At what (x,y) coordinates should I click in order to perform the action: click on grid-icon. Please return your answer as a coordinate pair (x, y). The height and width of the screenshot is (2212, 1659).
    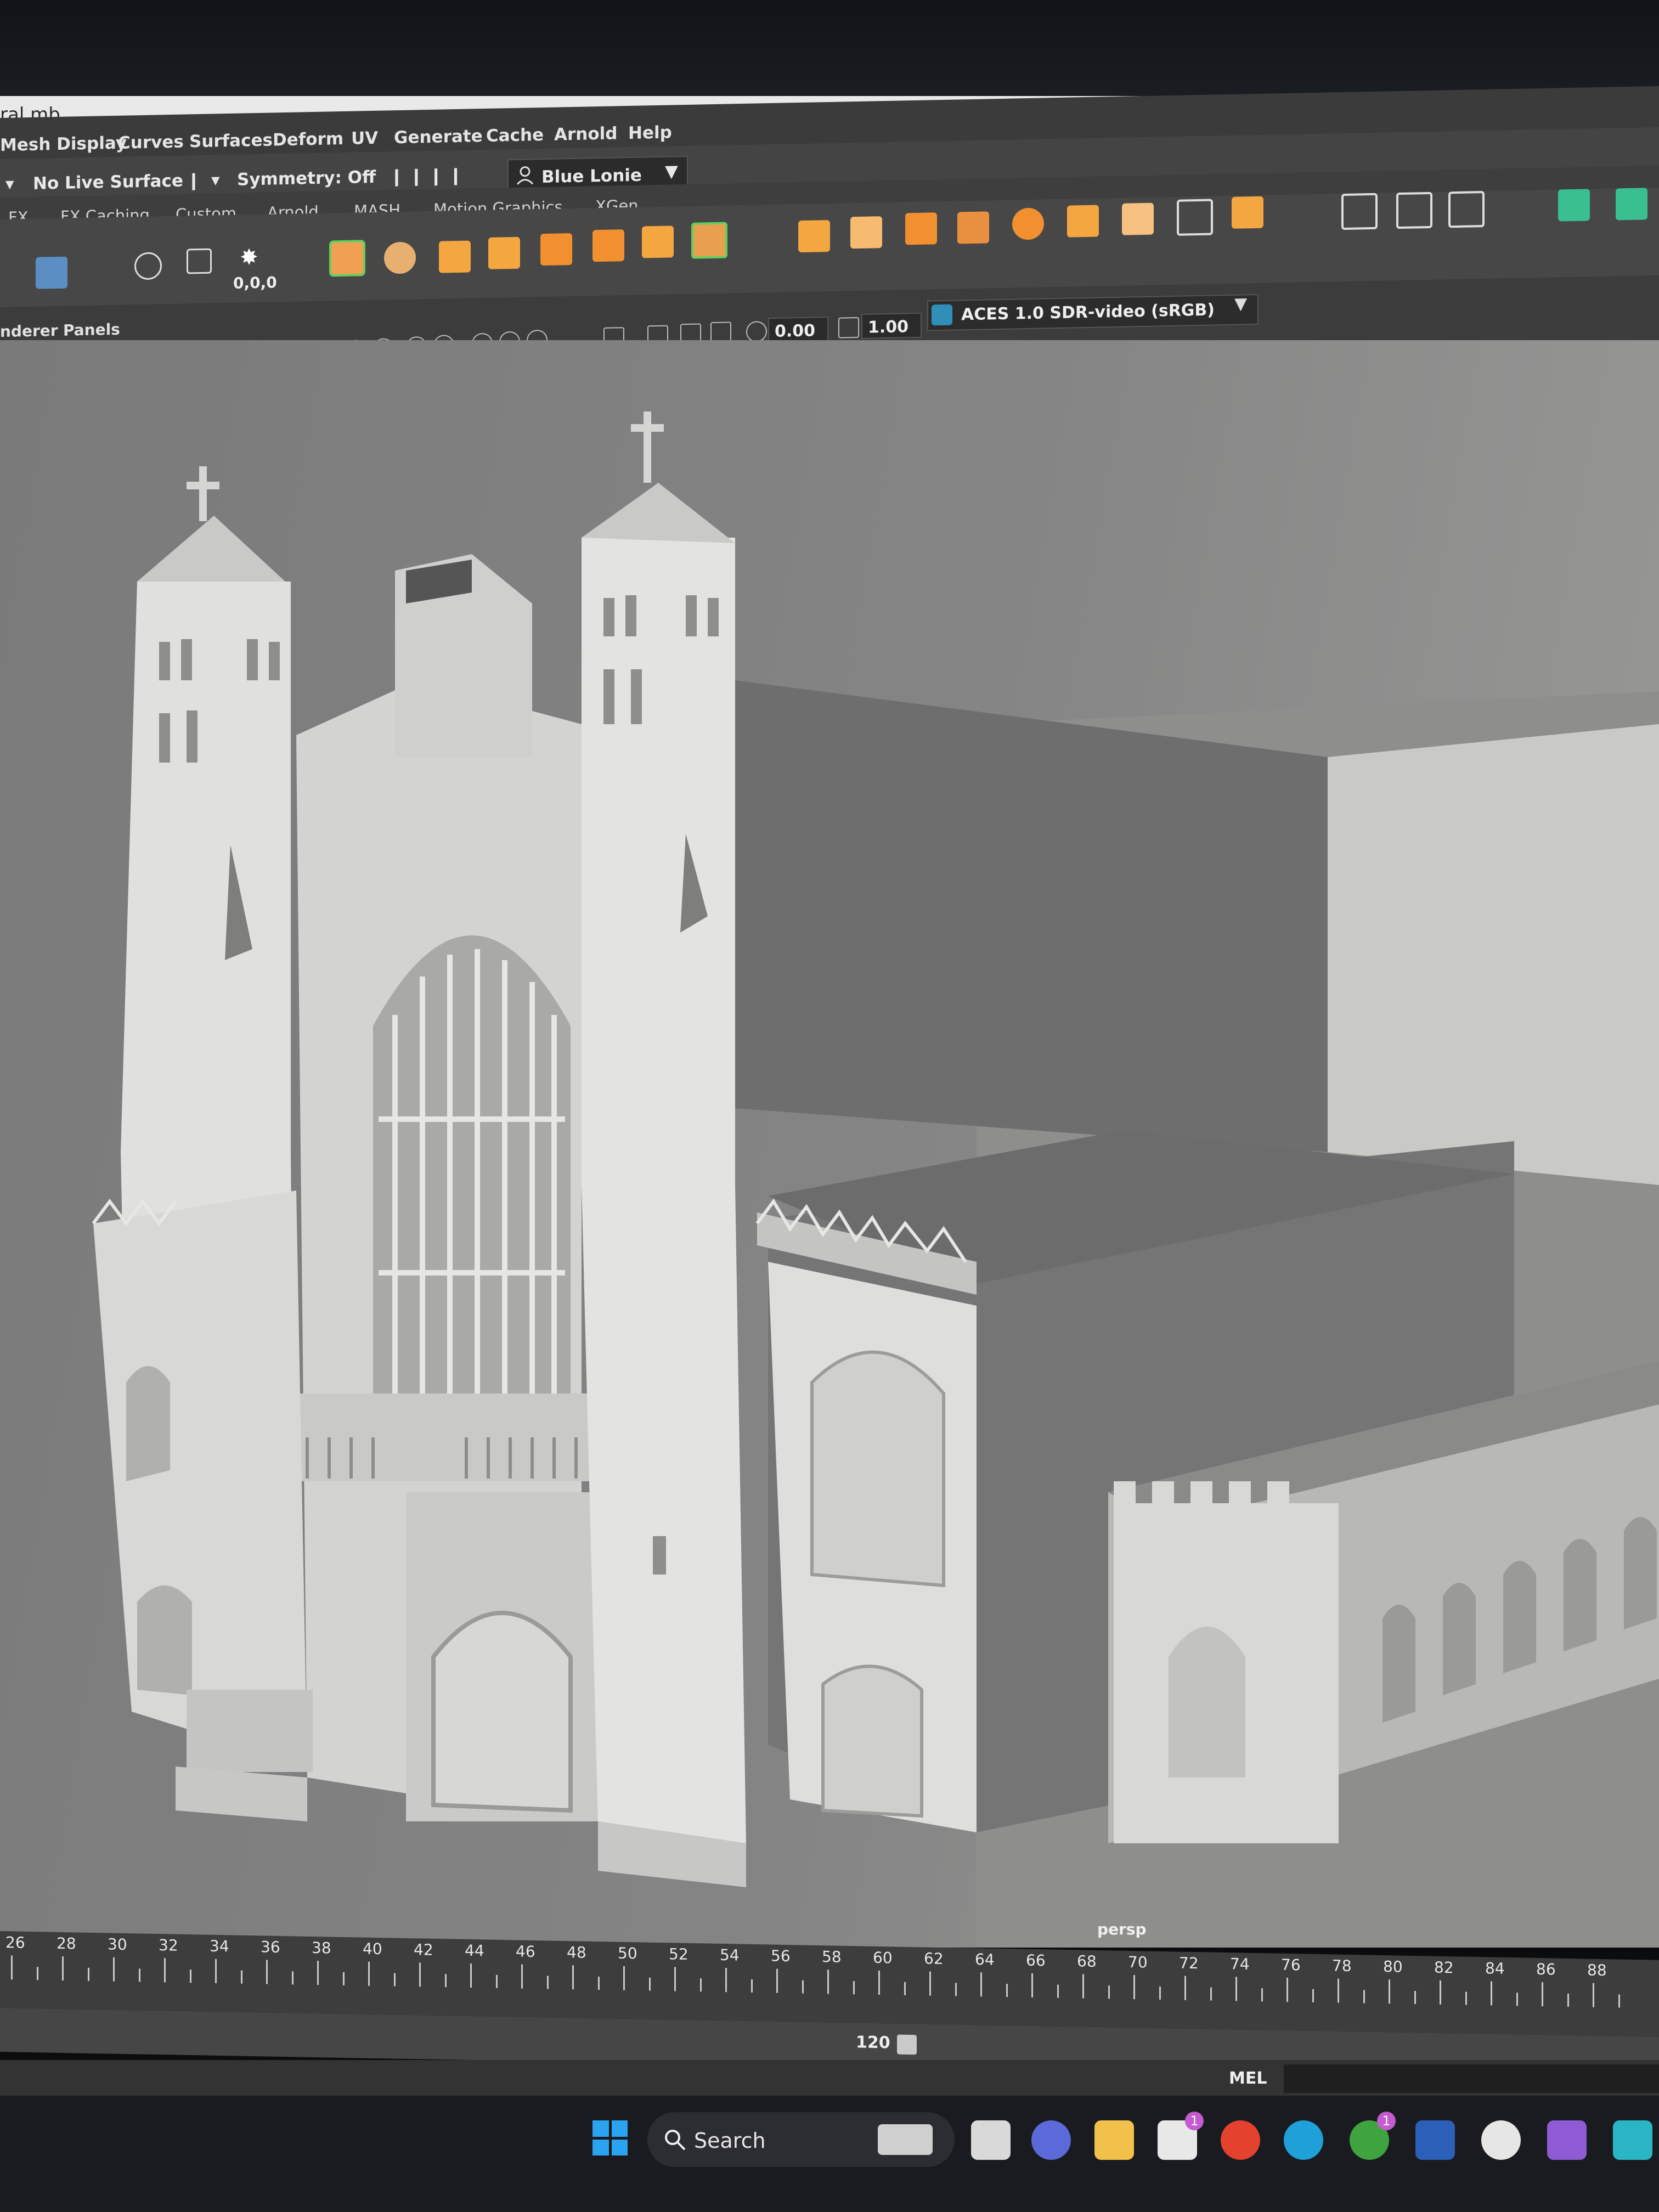
    Looking at the image, I should click on (52, 272).